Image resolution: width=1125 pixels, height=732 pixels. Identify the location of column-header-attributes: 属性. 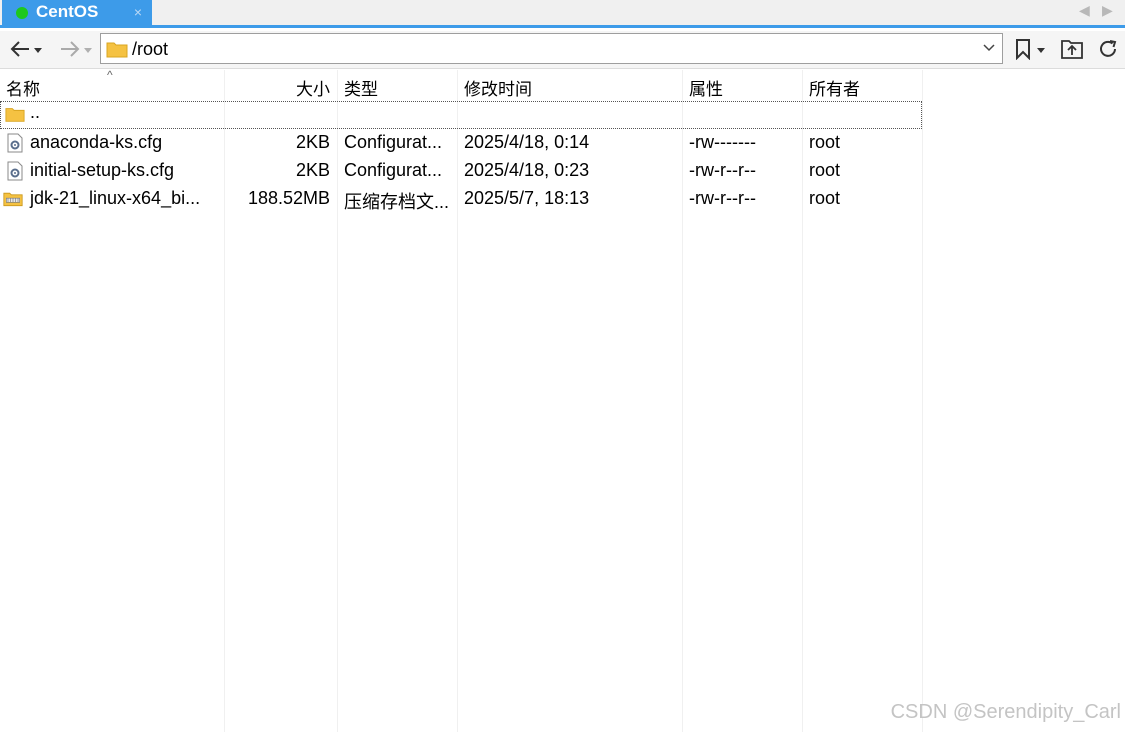
(706, 87).